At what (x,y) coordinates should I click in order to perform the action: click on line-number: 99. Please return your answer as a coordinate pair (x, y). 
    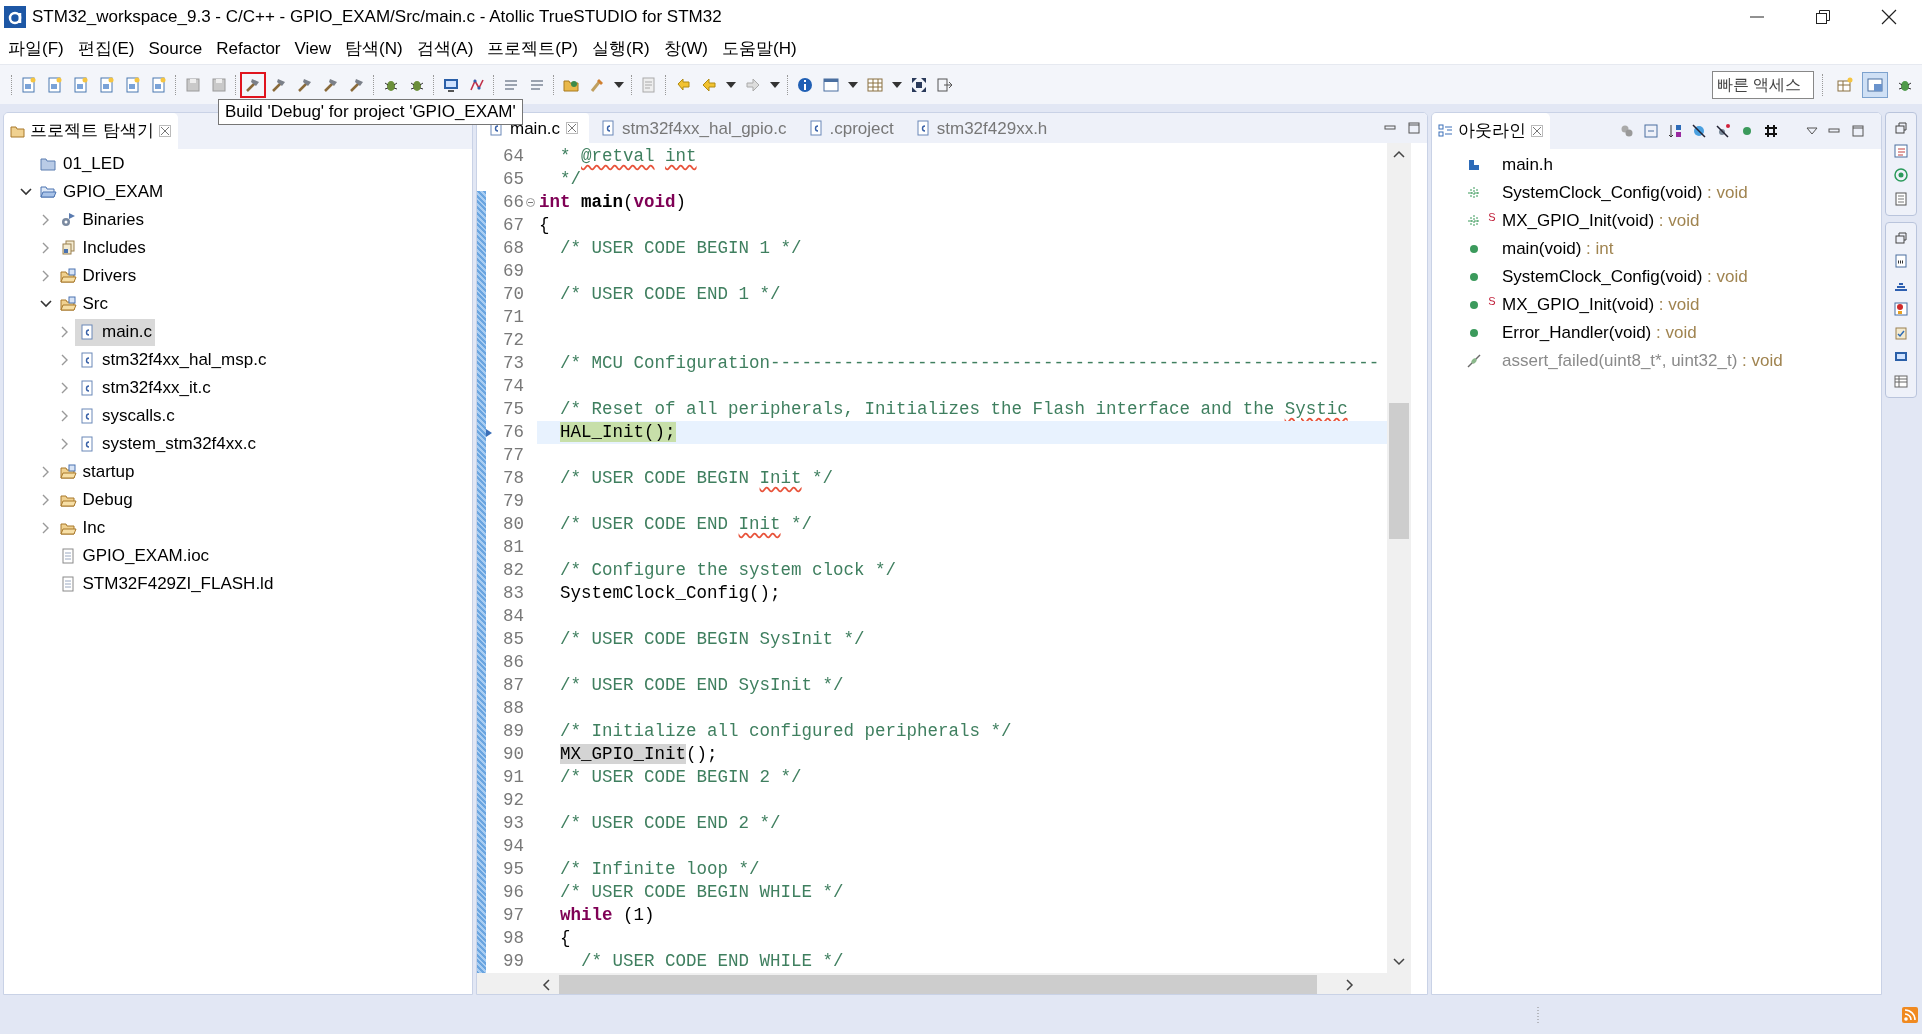
    Looking at the image, I should click on (513, 961).